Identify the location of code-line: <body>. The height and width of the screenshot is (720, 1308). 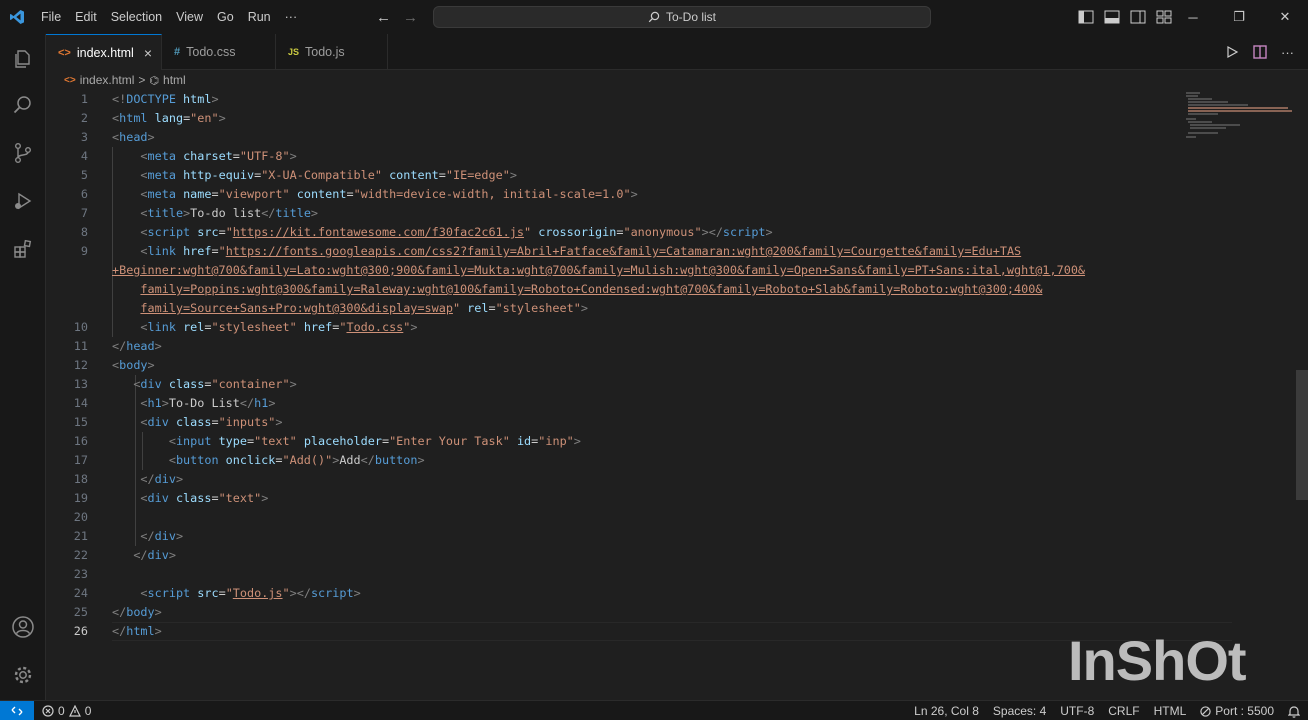
(133, 365).